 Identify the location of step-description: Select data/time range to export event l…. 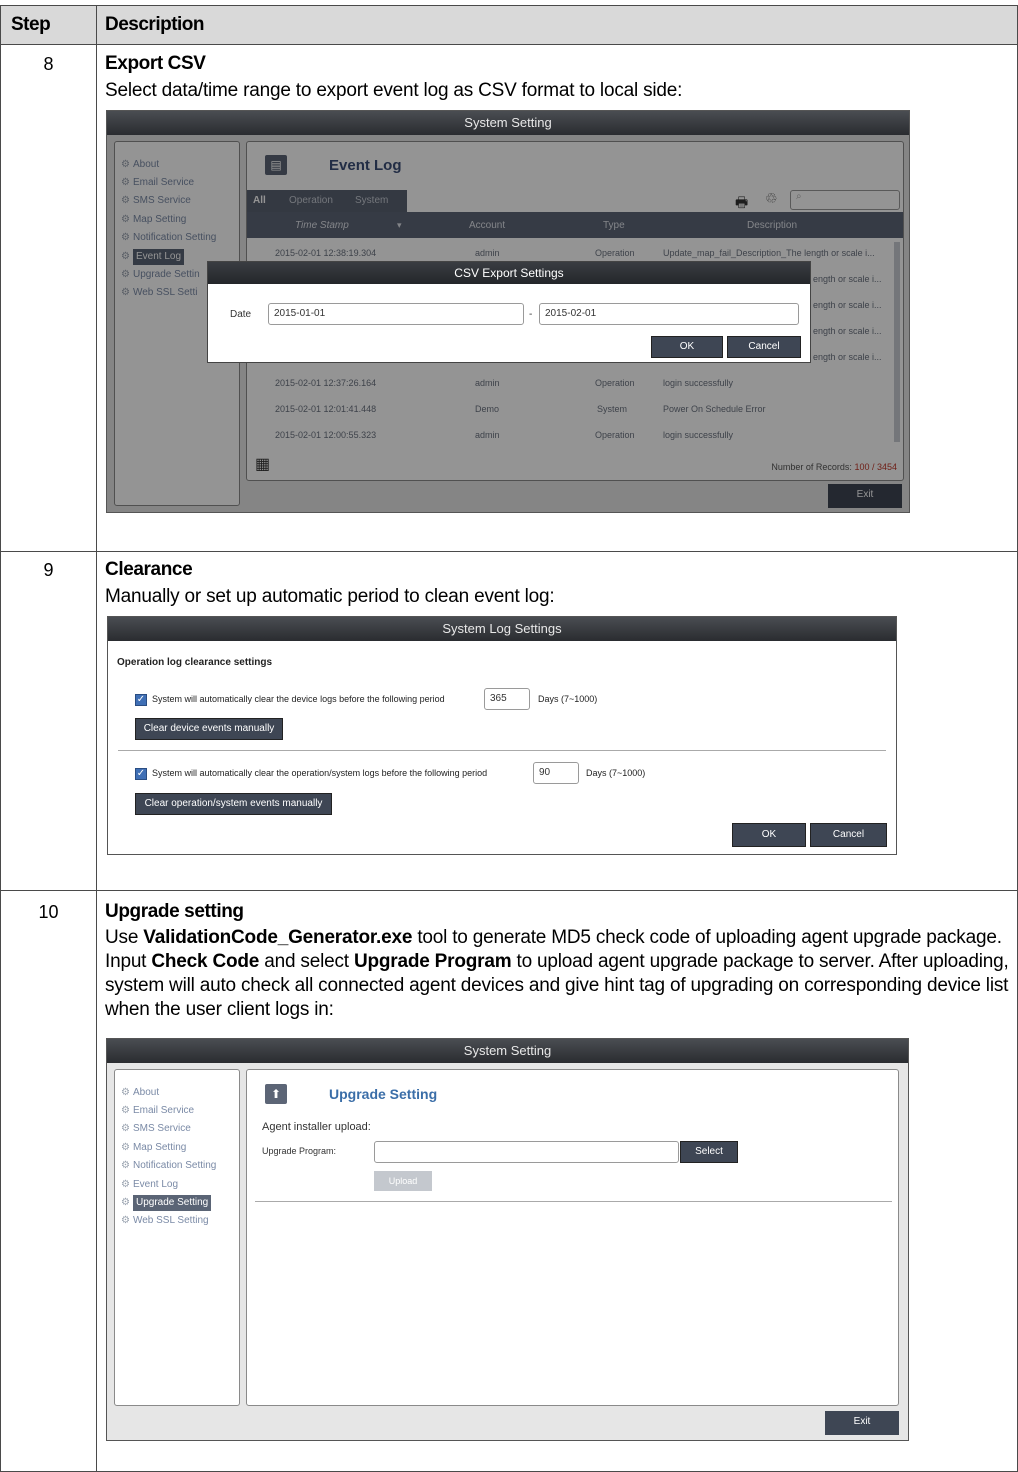
(394, 90).